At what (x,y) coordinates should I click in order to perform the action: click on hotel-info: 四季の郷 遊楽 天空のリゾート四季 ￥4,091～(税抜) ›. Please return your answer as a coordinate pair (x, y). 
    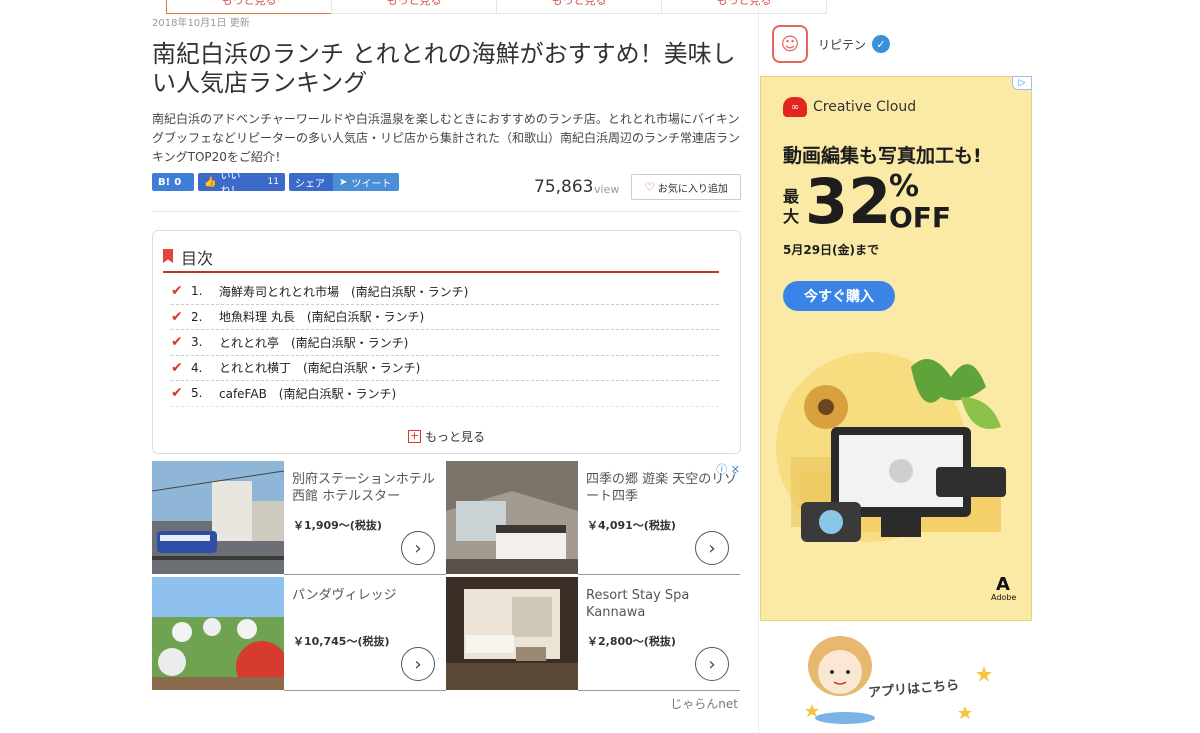
    Looking at the image, I should click on (659, 518).